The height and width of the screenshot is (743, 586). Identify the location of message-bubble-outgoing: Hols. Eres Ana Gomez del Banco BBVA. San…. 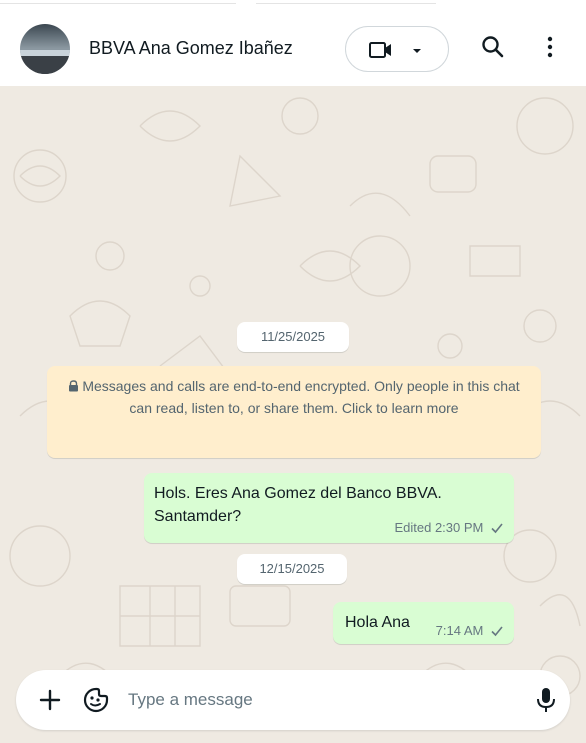
(329, 508).